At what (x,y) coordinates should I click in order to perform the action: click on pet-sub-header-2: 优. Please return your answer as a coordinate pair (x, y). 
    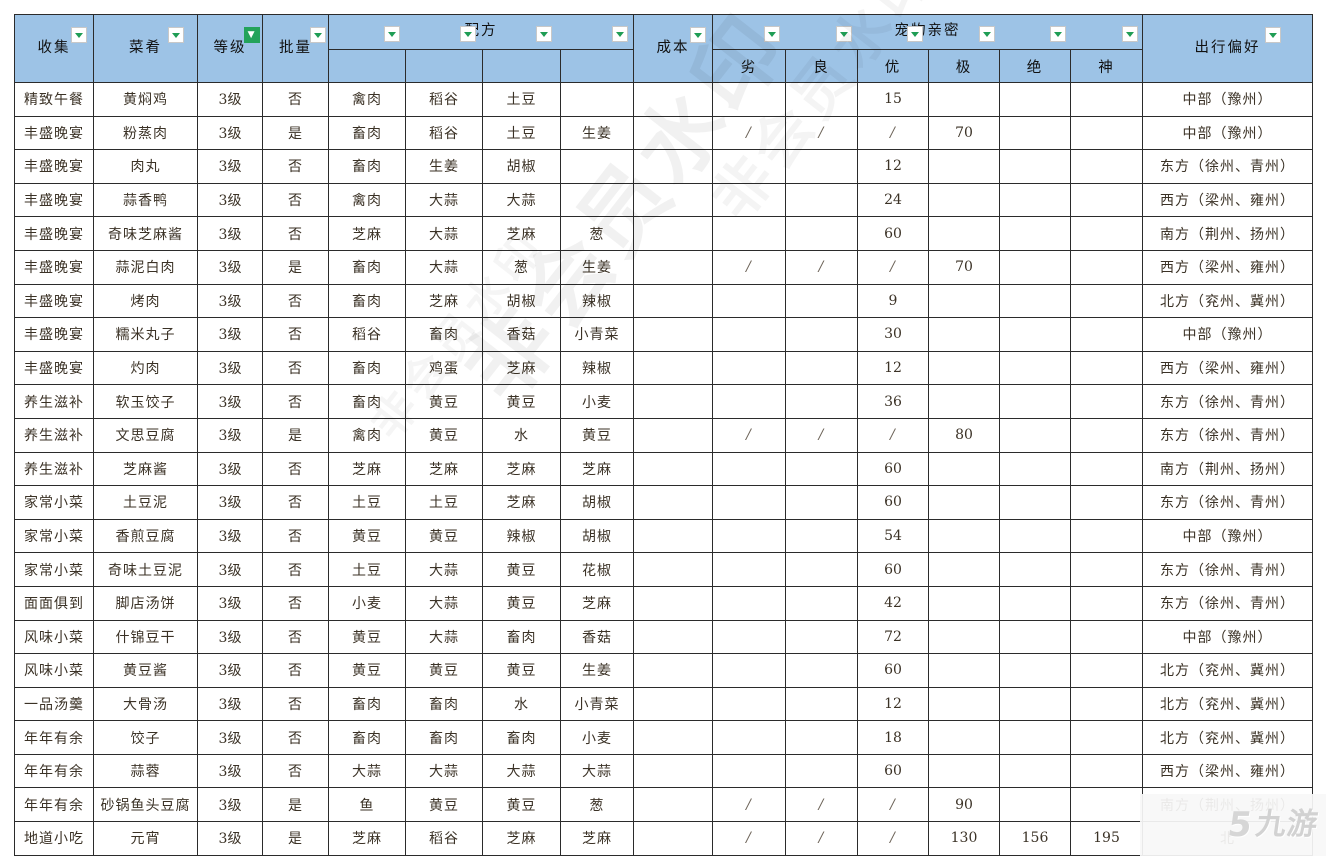
    Looking at the image, I should click on (893, 66).